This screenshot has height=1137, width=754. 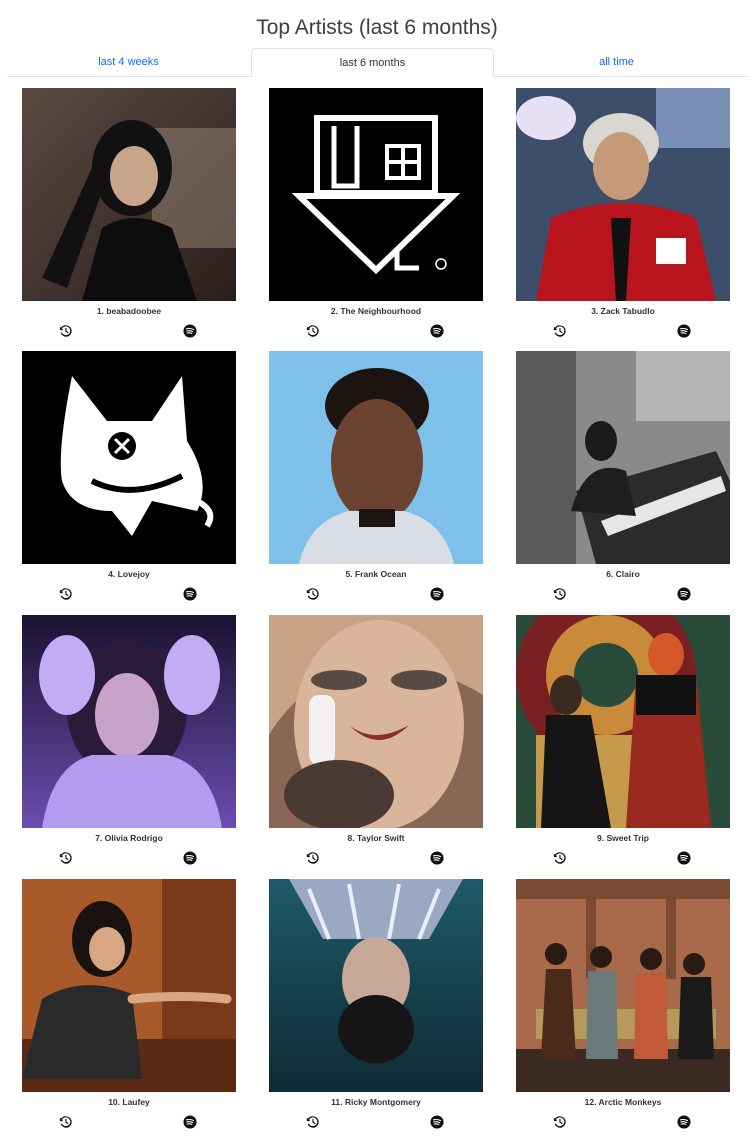 I want to click on artist-card: 2. The Neighbourhood, so click(x=376, y=216).